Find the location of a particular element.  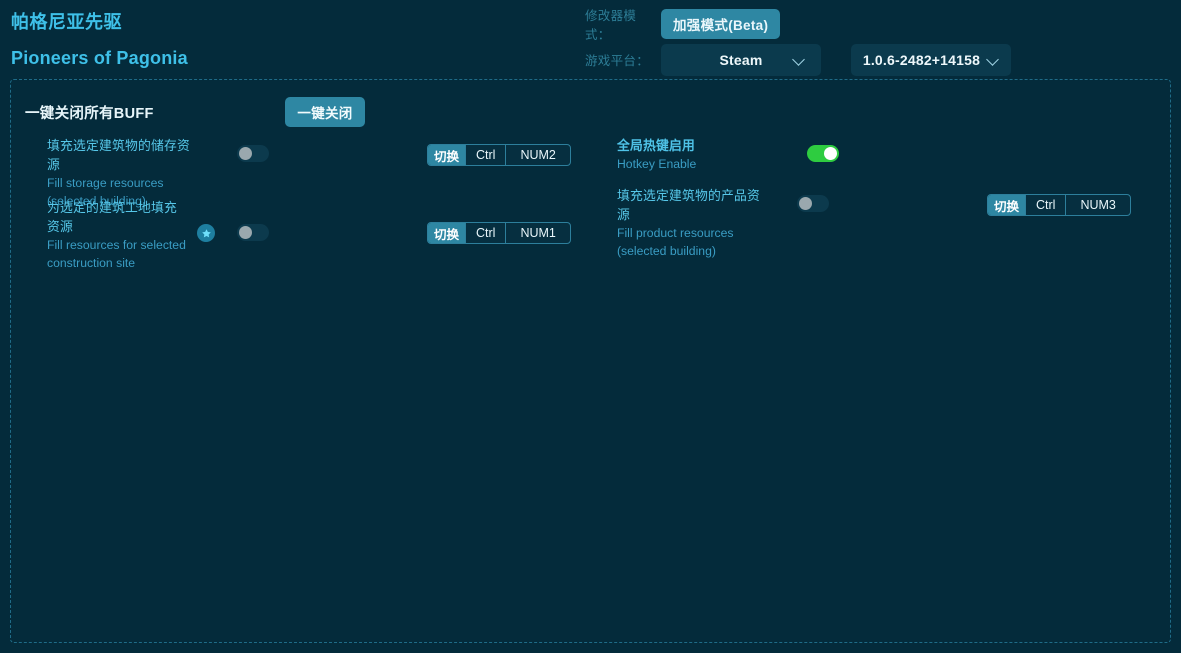

feature-toggle-fill-storage-resources is located at coordinates (253, 153).